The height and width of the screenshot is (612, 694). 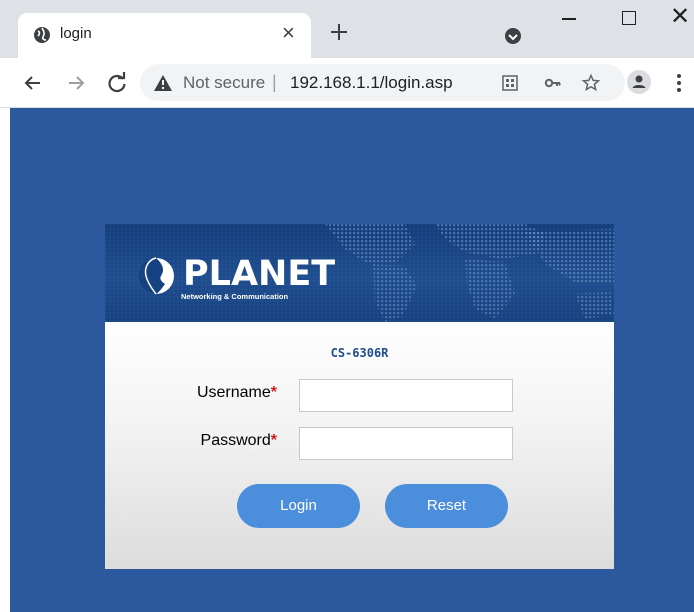 I want to click on password-label-text: Password, so click(x=235, y=440).